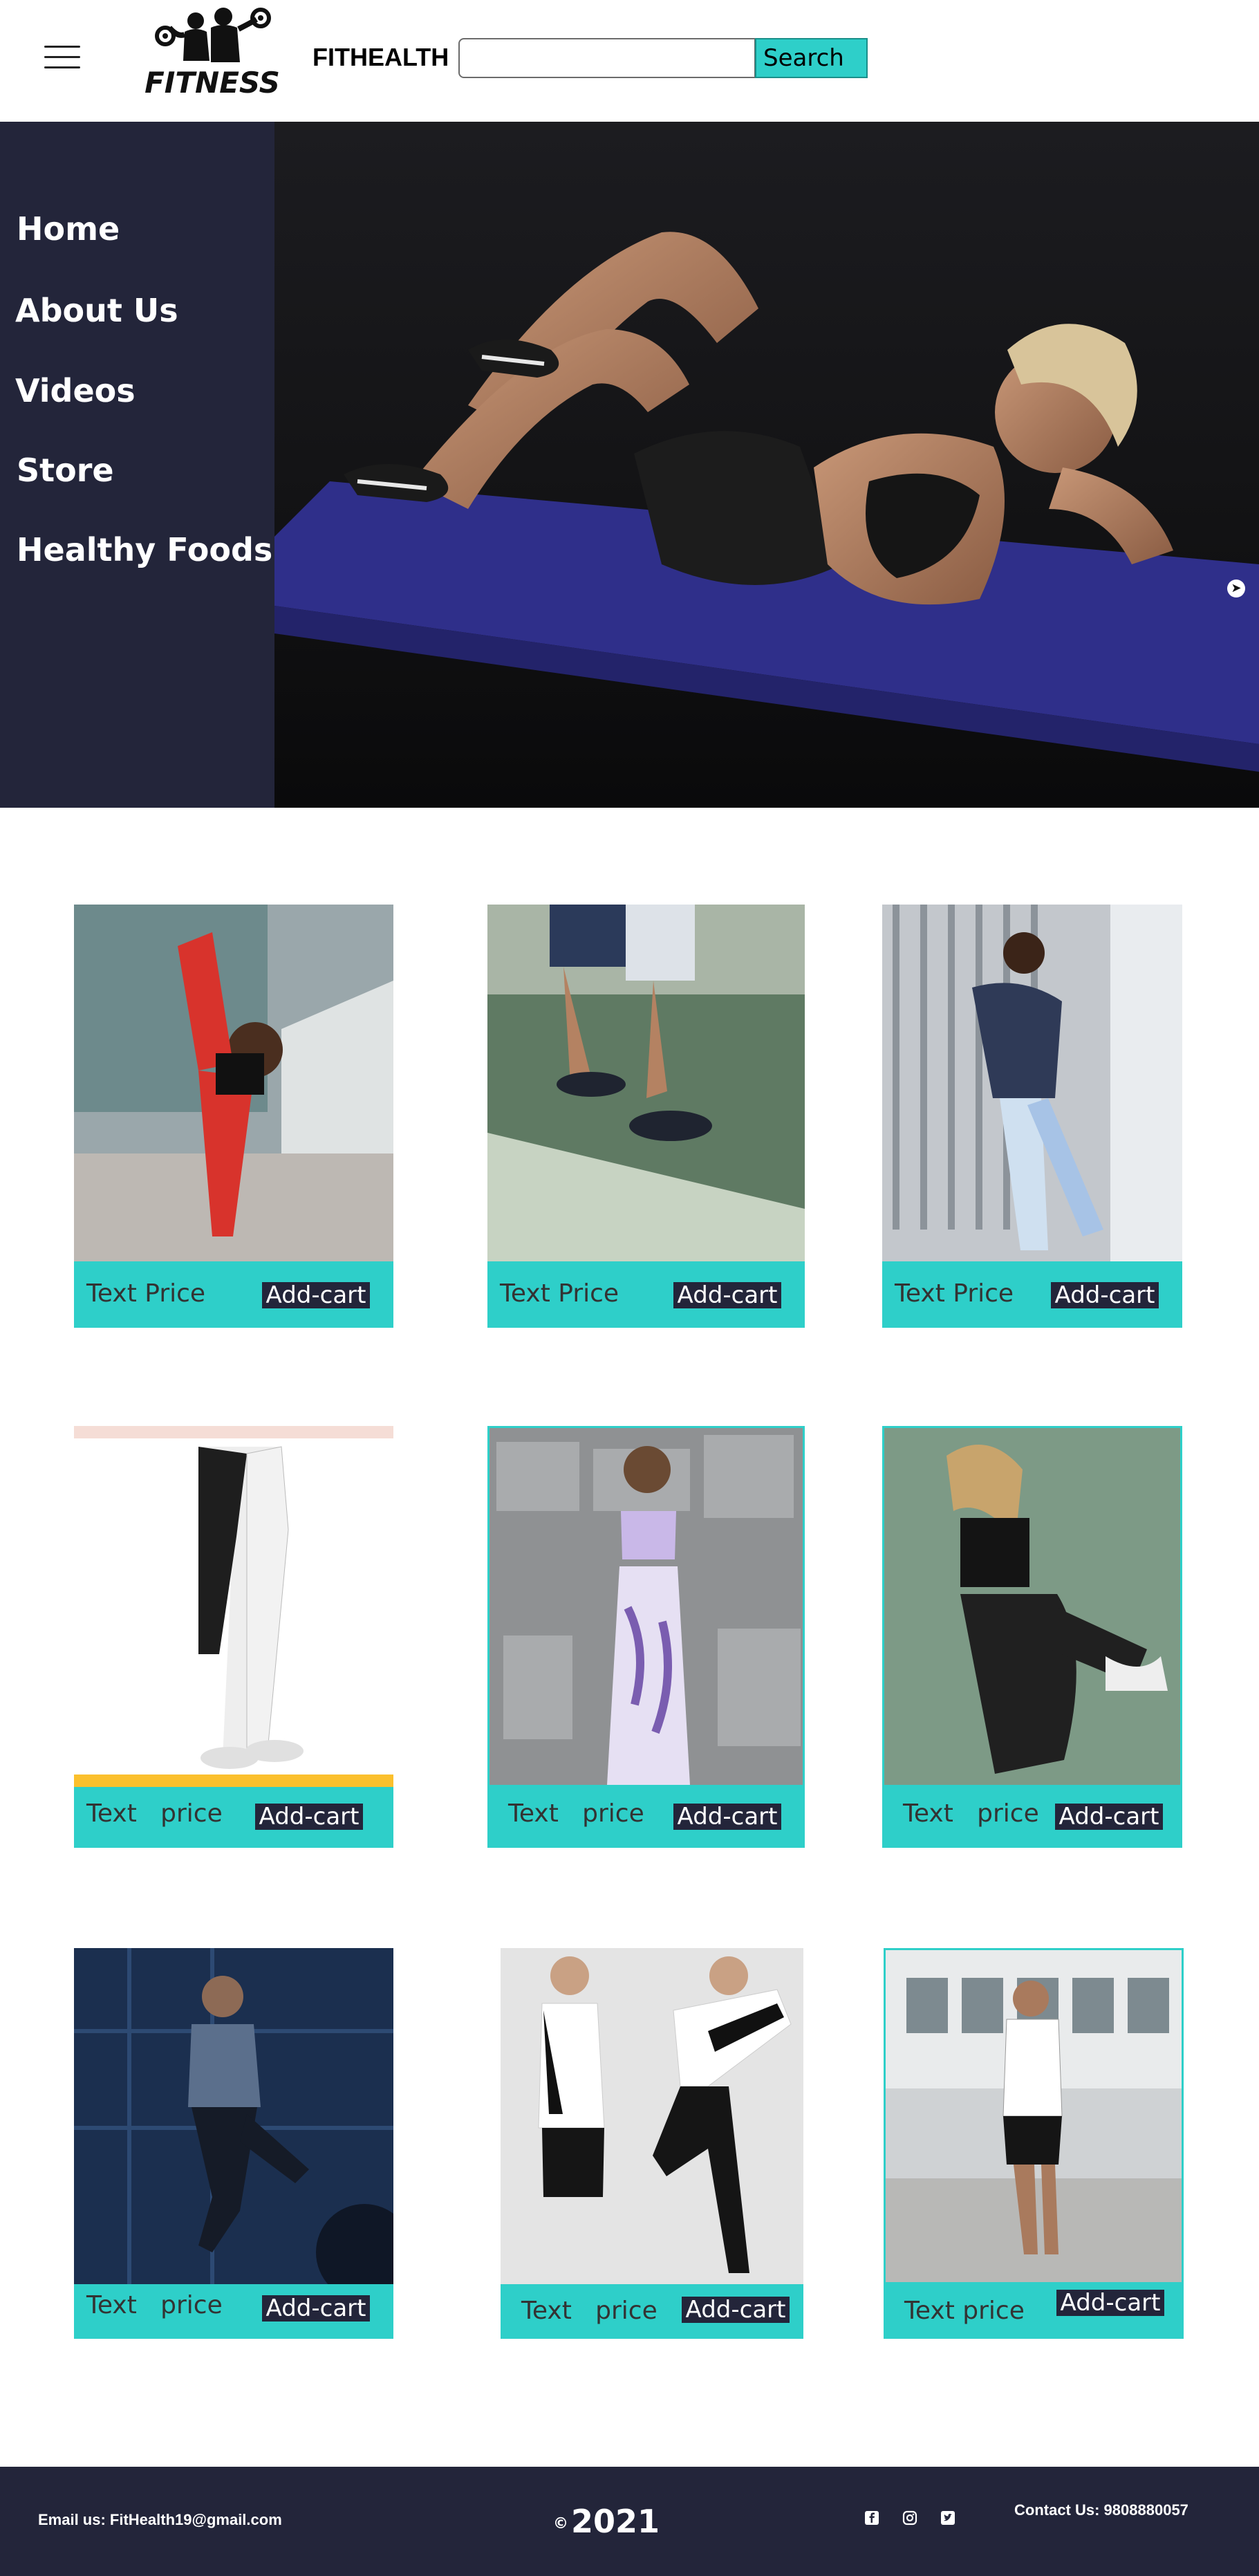 This screenshot has width=1259, height=2576. I want to click on sidebar-item-about-us: About Us, so click(96, 310).